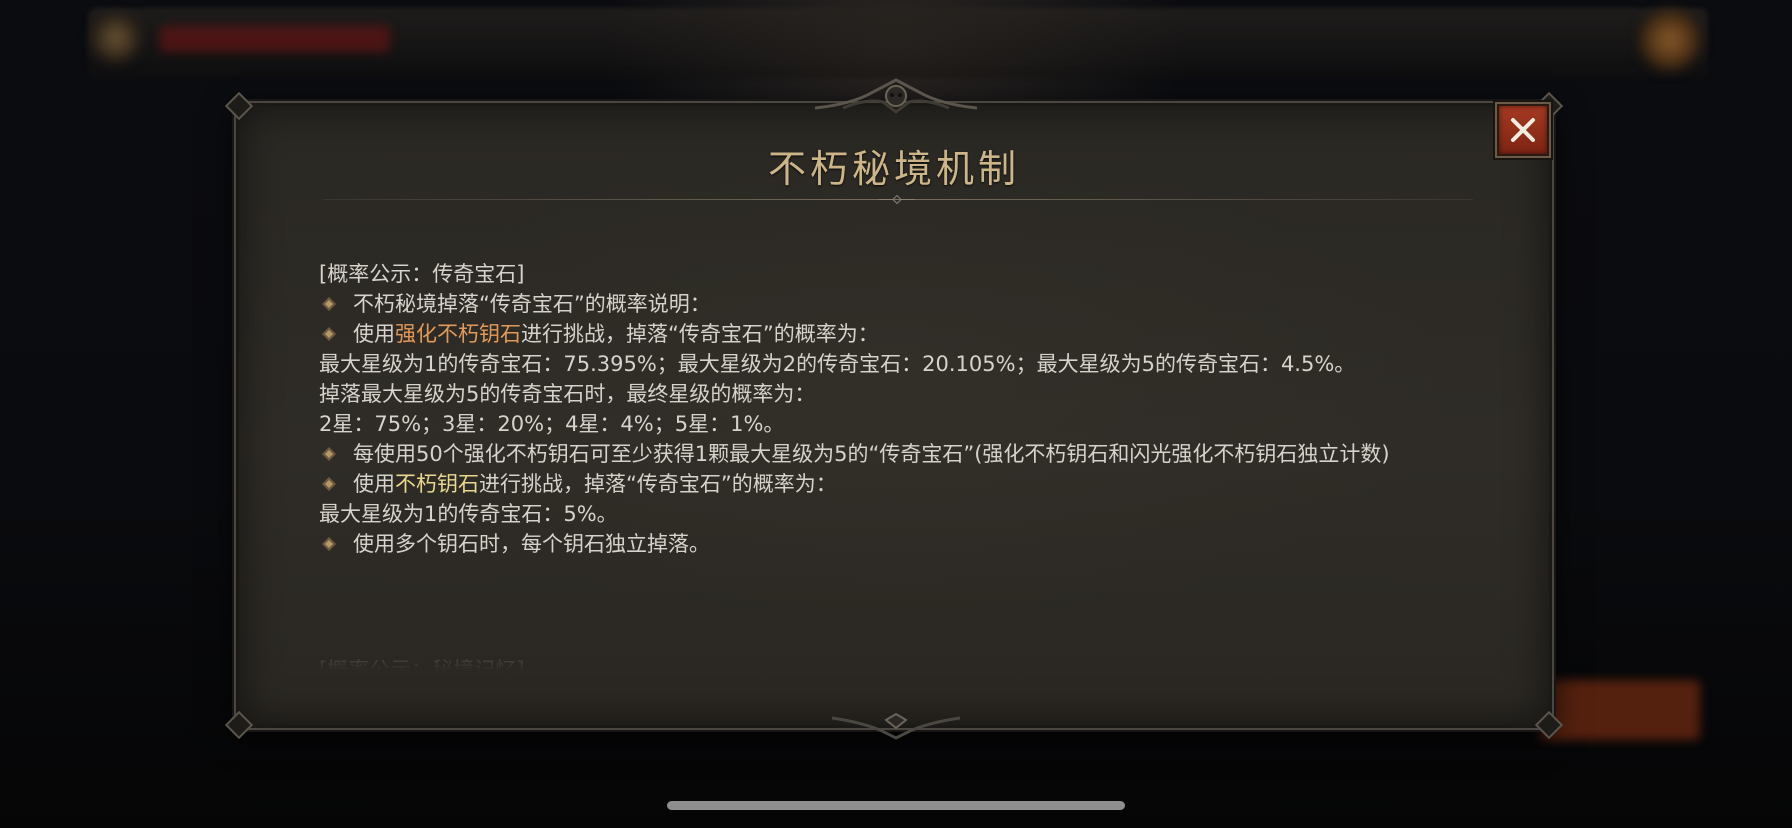 The height and width of the screenshot is (828, 1792). What do you see at coordinates (437, 484) in the screenshot?
I see `key-highlight: 不朽钥石` at bounding box center [437, 484].